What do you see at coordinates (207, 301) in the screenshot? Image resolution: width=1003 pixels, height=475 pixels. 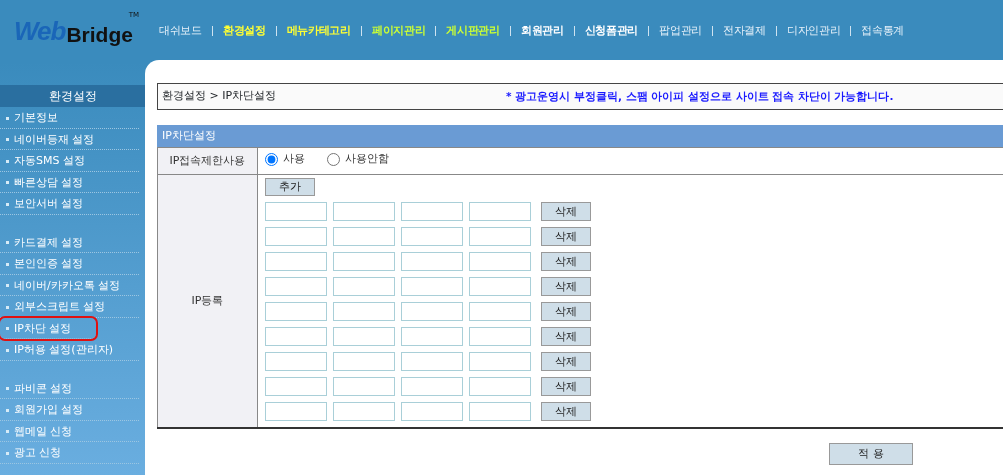 I see `field-label: IP등록` at bounding box center [207, 301].